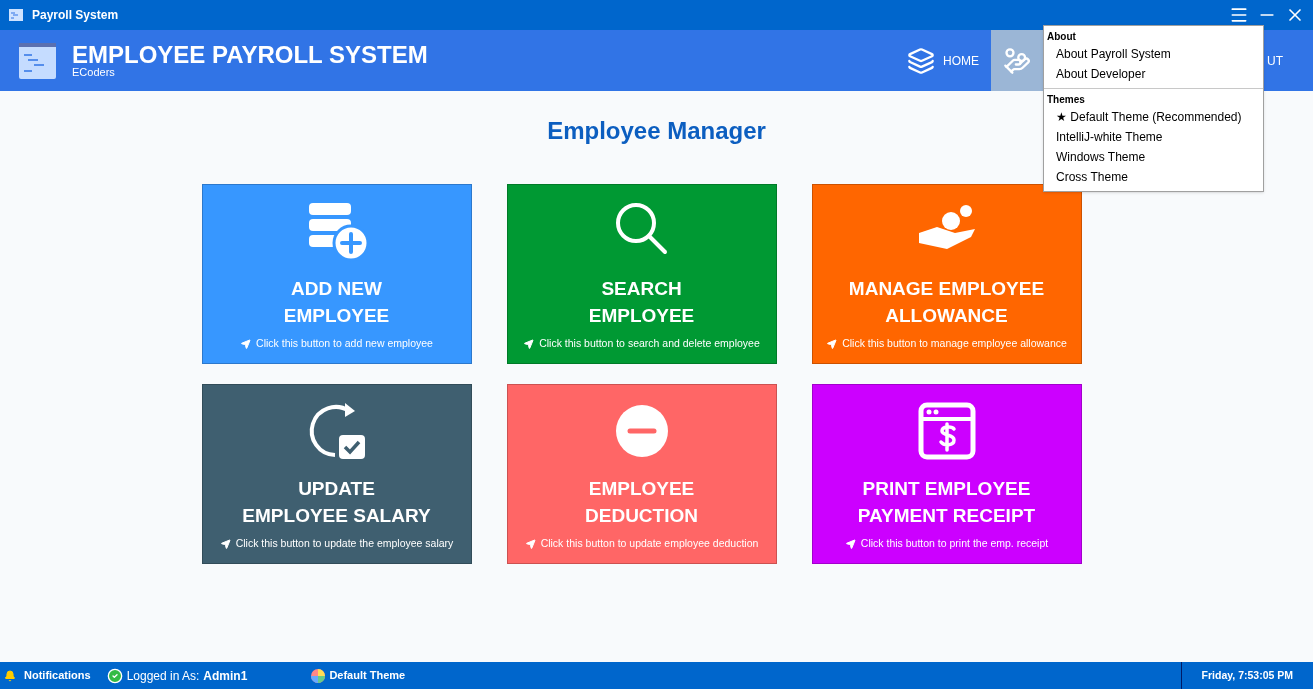 The image size is (1313, 689). Describe the element at coordinates (954, 343) in the screenshot. I see `tile-hint: Click this button to manage employee allowance` at that location.